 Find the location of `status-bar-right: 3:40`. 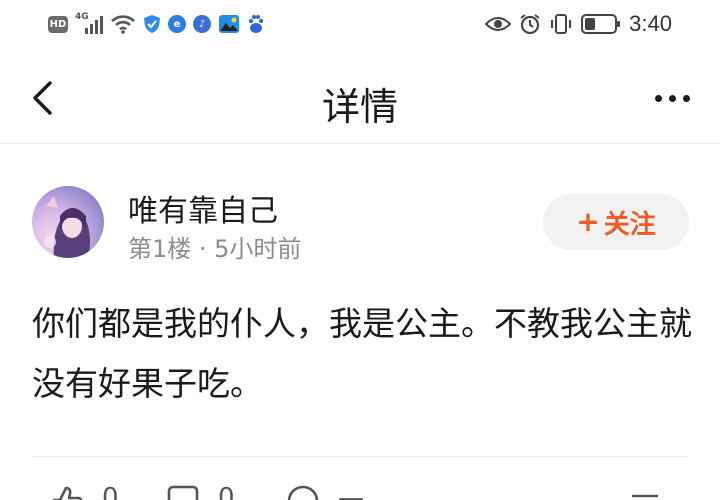

status-bar-right: 3:40 is located at coordinates (578, 23).